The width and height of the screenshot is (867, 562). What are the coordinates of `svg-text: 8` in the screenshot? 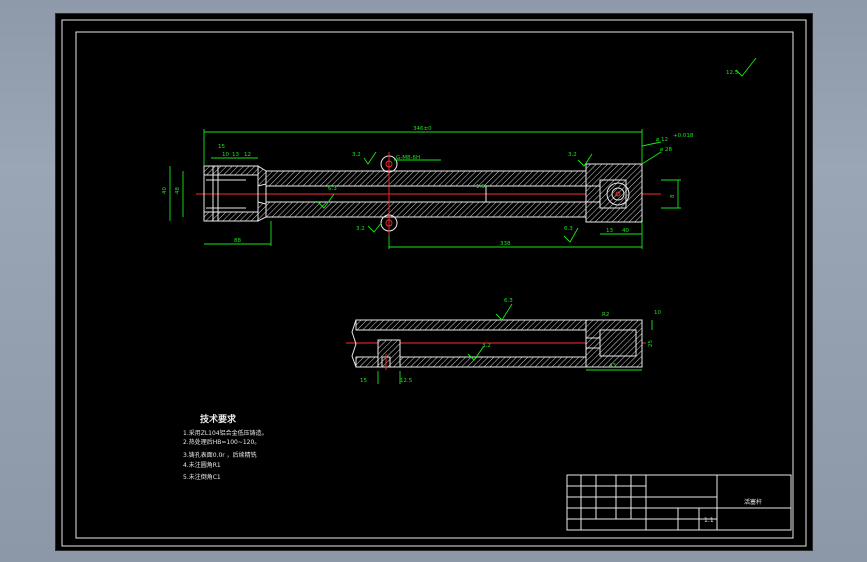 It's located at (673, 196).